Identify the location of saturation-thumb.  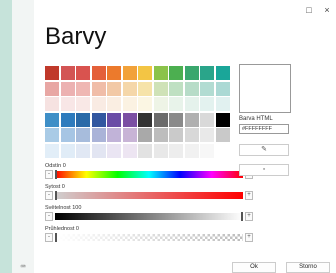
(56, 195).